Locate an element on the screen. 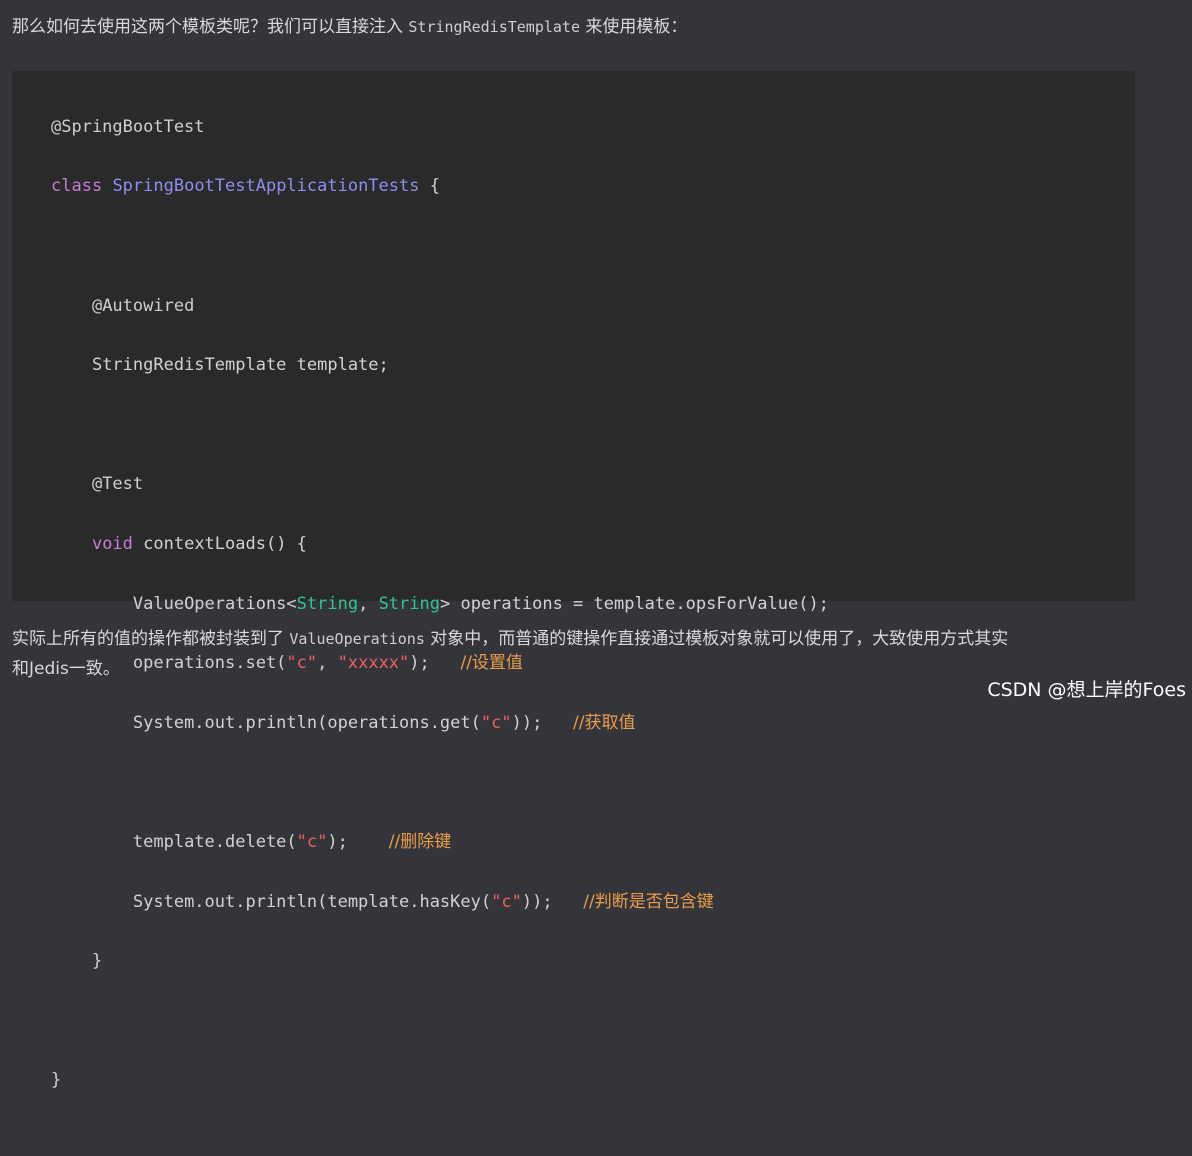 The image size is (1192, 1156). annotation-test: @Test is located at coordinates (117, 484).